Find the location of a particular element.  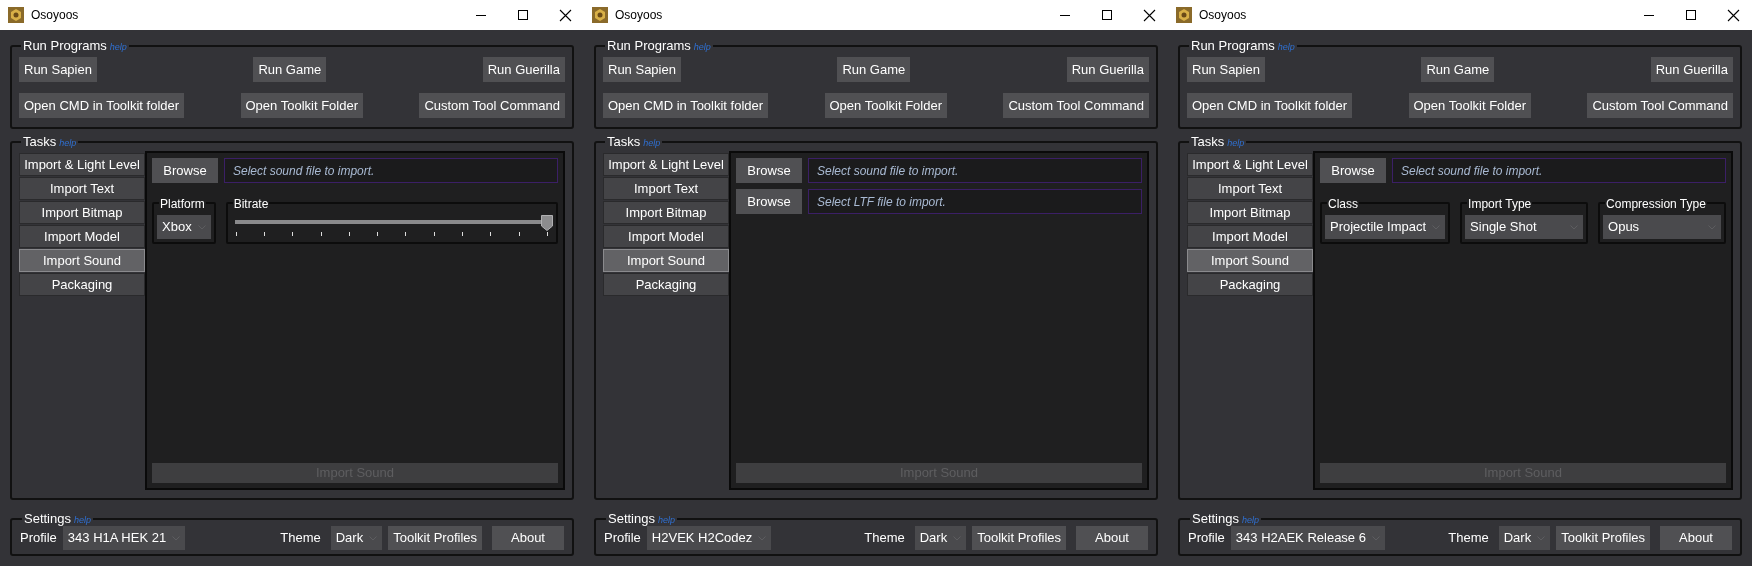

dropdown: Opus is located at coordinates (1662, 227).